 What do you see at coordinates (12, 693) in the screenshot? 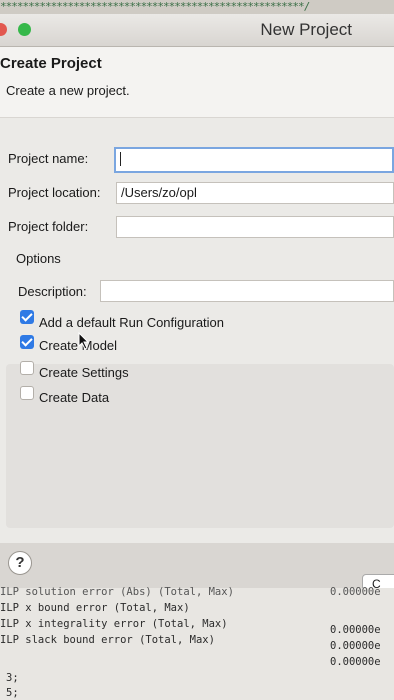
I see `gutter-line: 5;` at bounding box center [12, 693].